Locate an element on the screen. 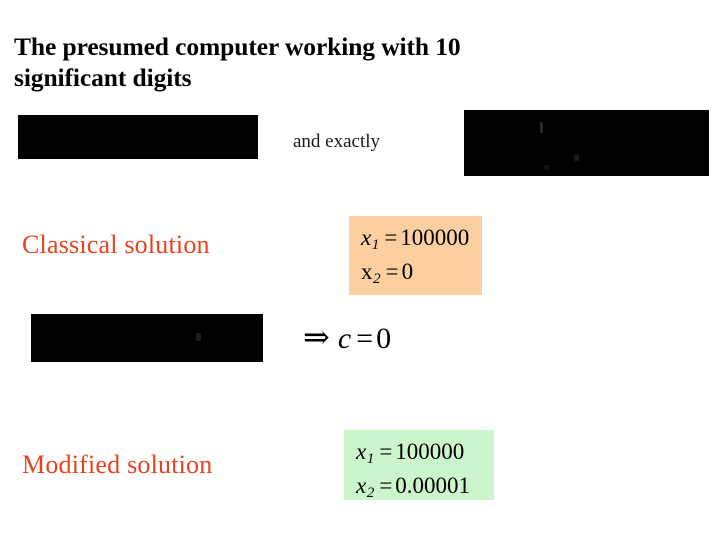 The height and width of the screenshot is (540, 720). modified-x2-value: 0.00001 is located at coordinates (433, 486).